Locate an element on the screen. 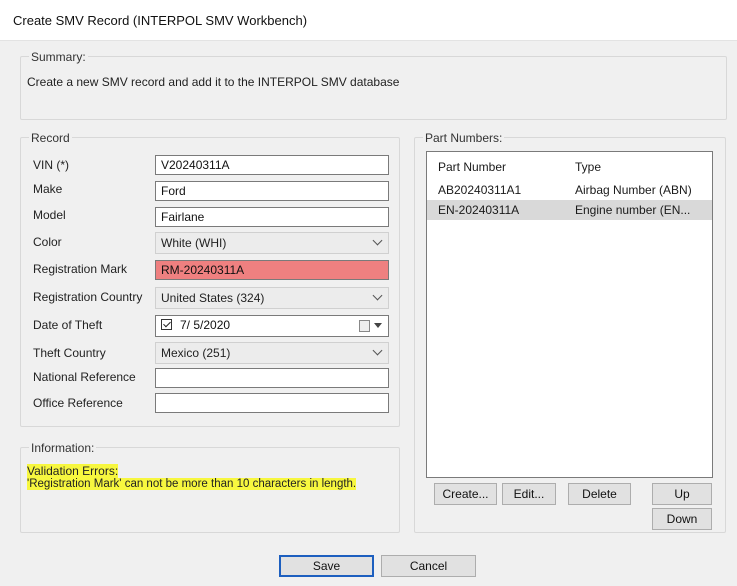 The image size is (737, 586). national-reference-label: National Reference is located at coordinates (84, 377).